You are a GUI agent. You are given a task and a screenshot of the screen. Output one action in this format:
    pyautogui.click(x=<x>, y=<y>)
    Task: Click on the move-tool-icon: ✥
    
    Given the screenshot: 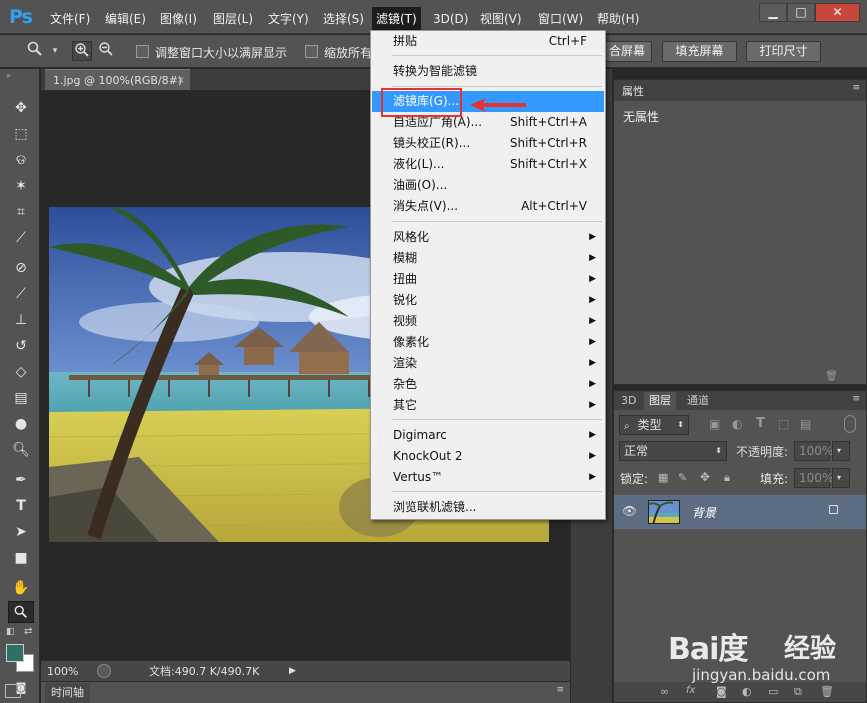 What is the action you would take?
    pyautogui.click(x=21, y=108)
    